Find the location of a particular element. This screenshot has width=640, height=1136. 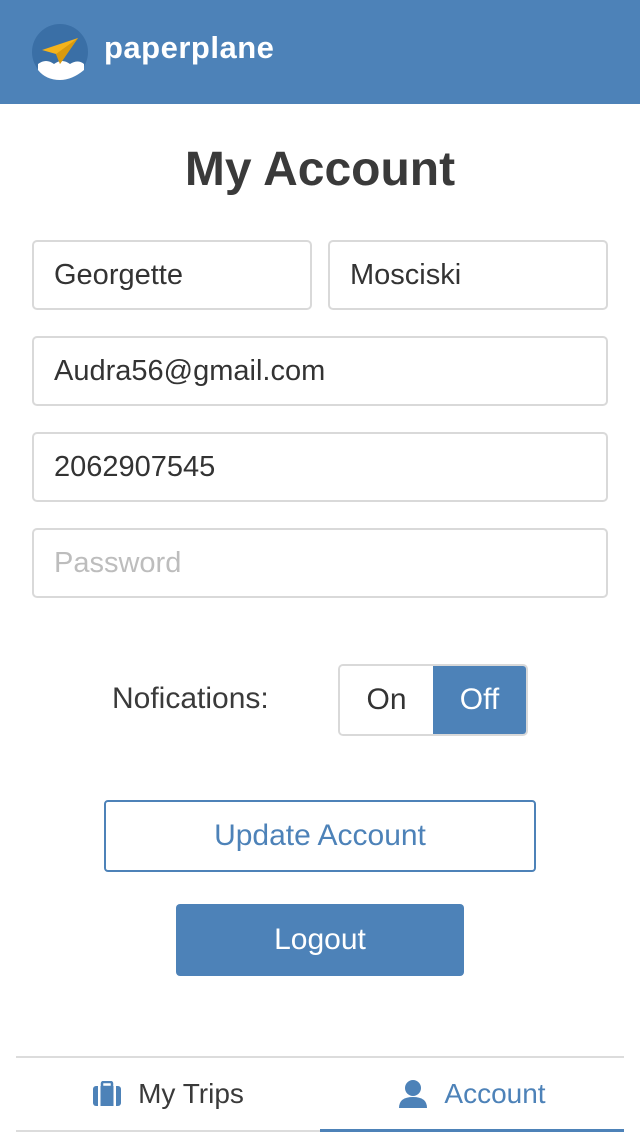

email-field is located at coordinates (320, 371).